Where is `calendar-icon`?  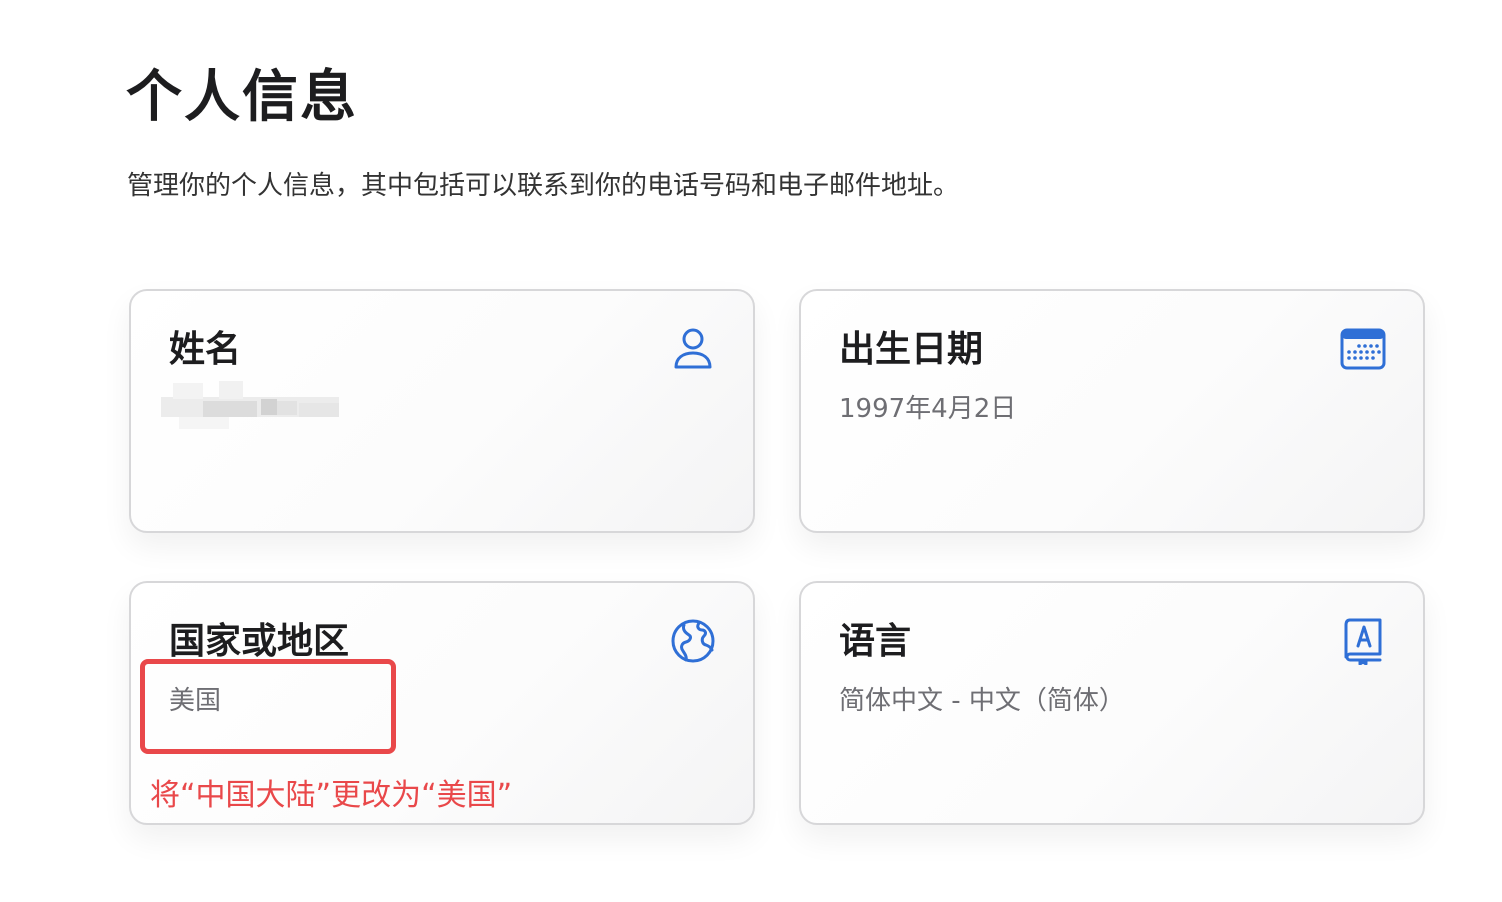
calendar-icon is located at coordinates (1363, 349).